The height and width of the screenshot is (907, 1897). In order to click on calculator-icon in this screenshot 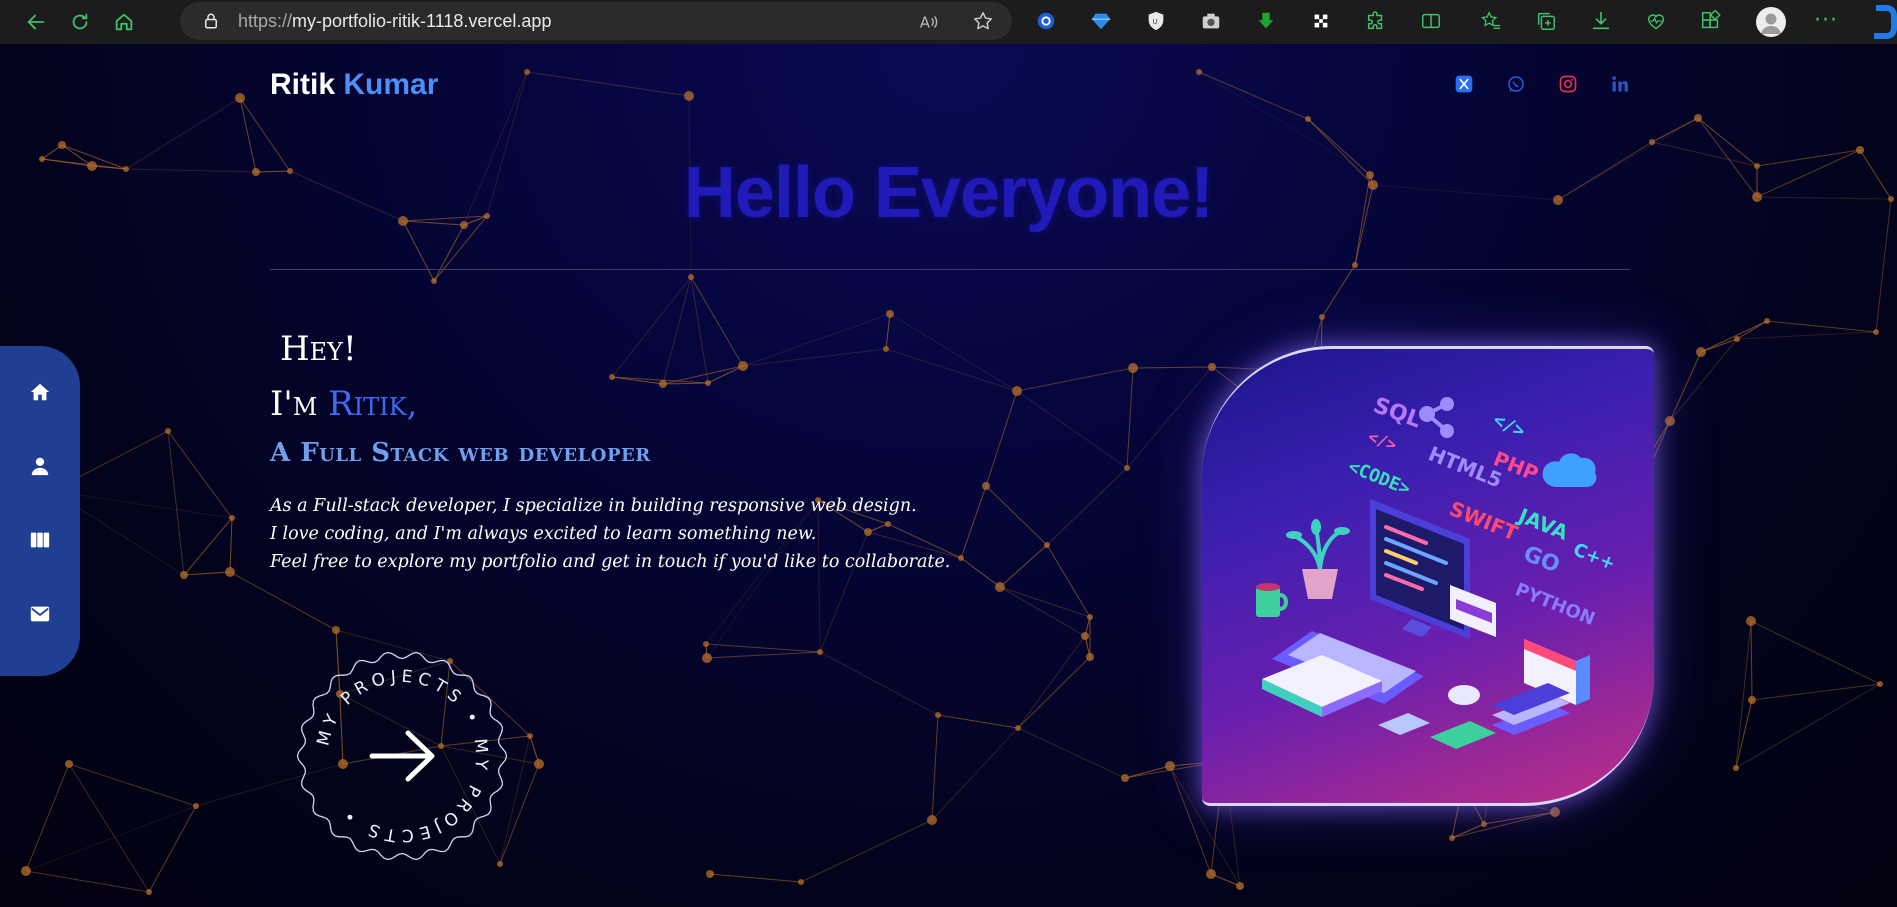, I will do `click(1404, 724)`.